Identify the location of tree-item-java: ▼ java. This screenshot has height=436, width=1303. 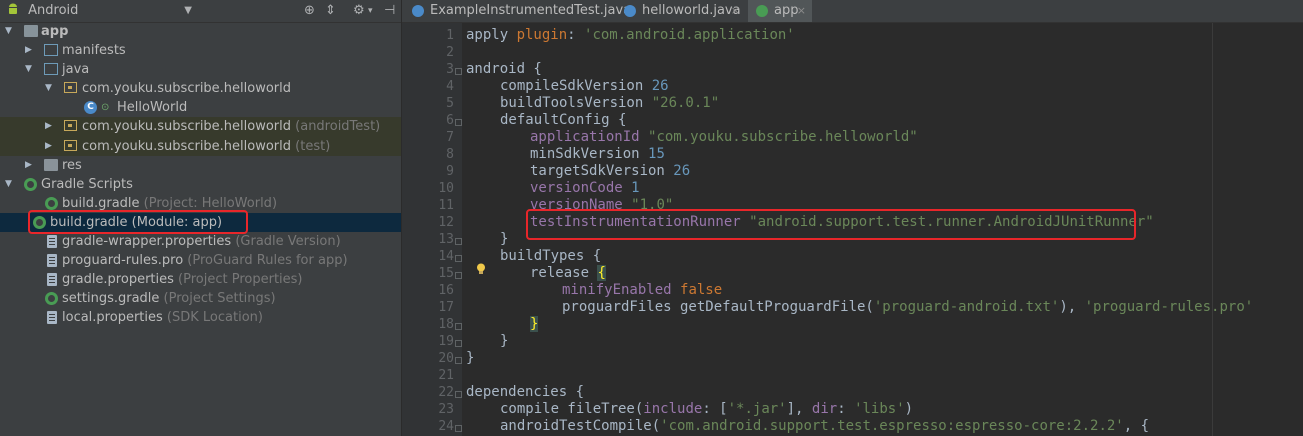
(200, 69).